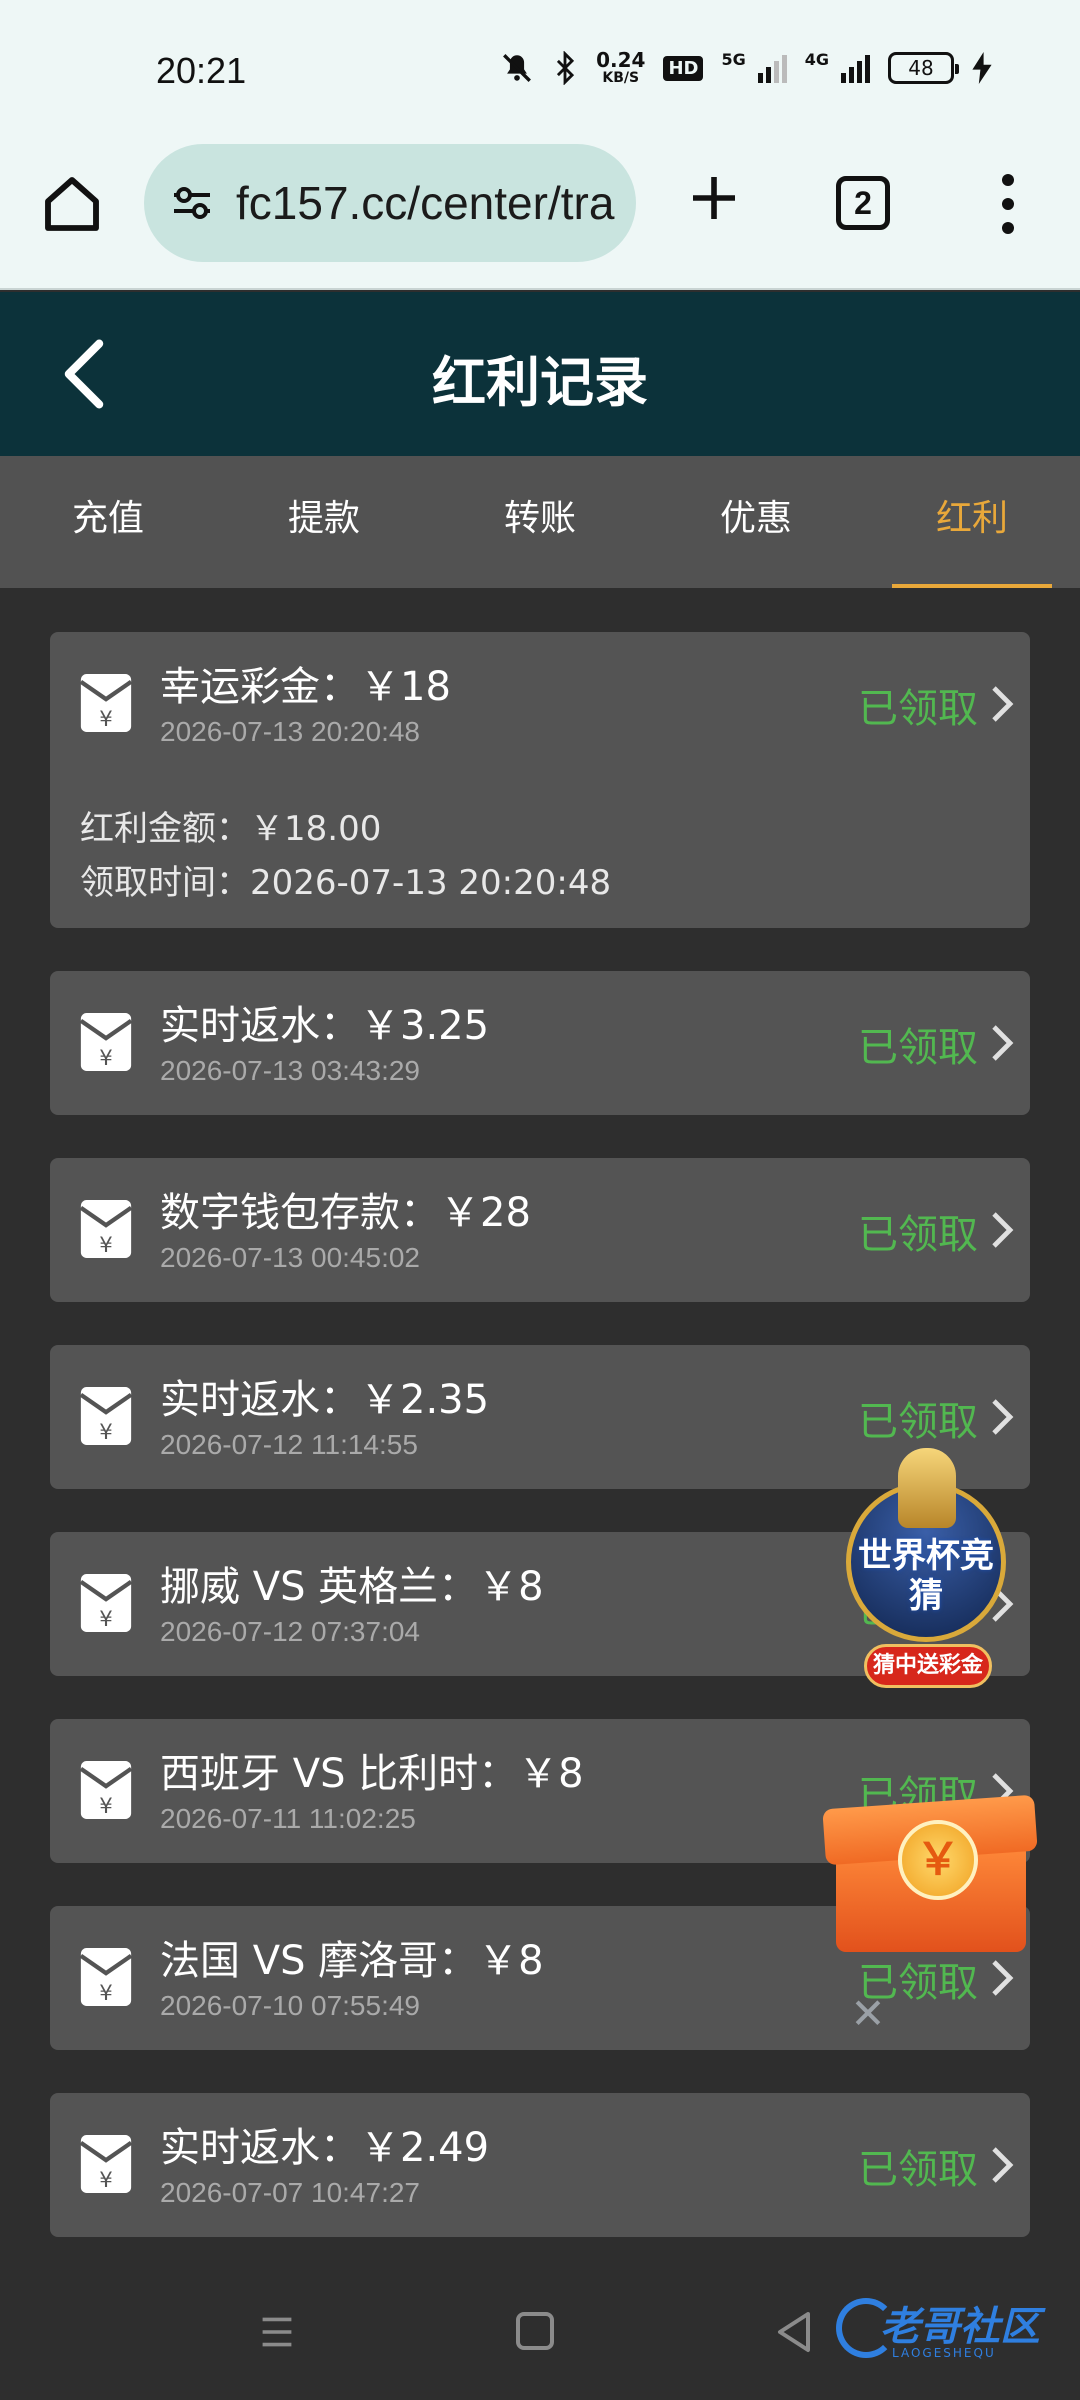 The image size is (1080, 2400). I want to click on record-date: 2026-07-13 20:20:48, so click(290, 731).